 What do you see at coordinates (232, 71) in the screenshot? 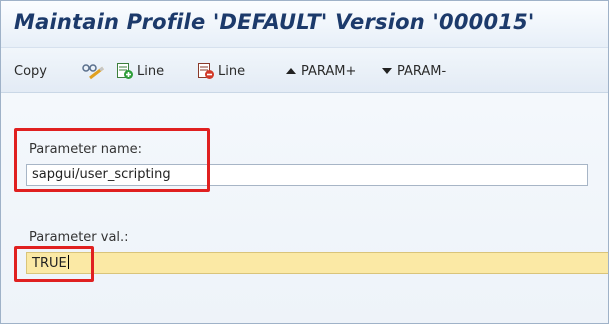
I see `delete-line-label: Line` at bounding box center [232, 71].